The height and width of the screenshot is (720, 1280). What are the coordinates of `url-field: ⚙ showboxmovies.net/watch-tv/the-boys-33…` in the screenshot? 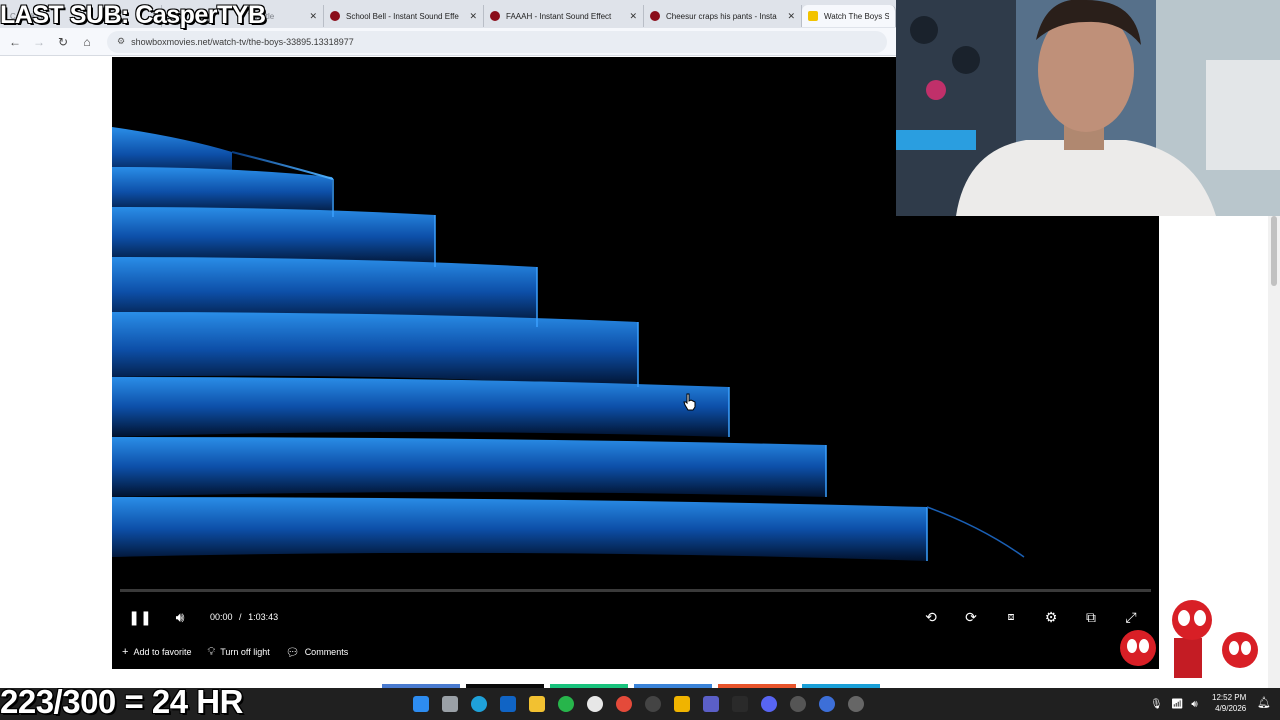 It's located at (497, 41).